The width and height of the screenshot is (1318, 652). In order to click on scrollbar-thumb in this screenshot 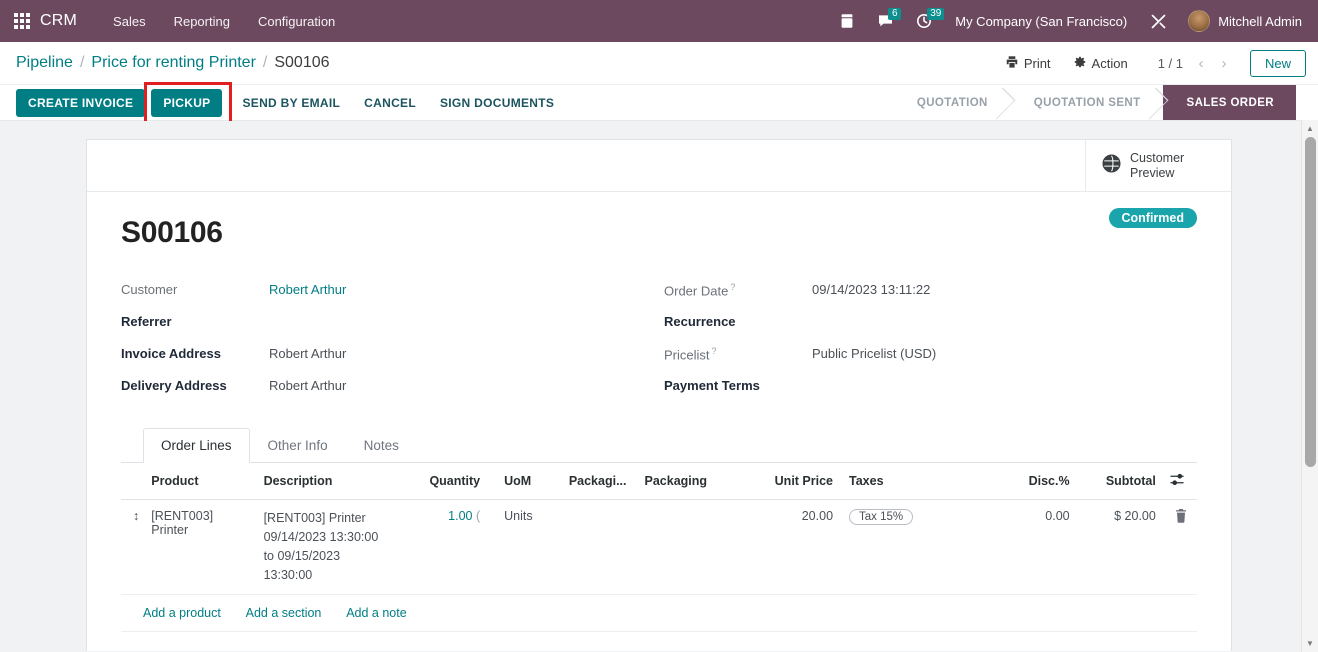, I will do `click(1310, 302)`.